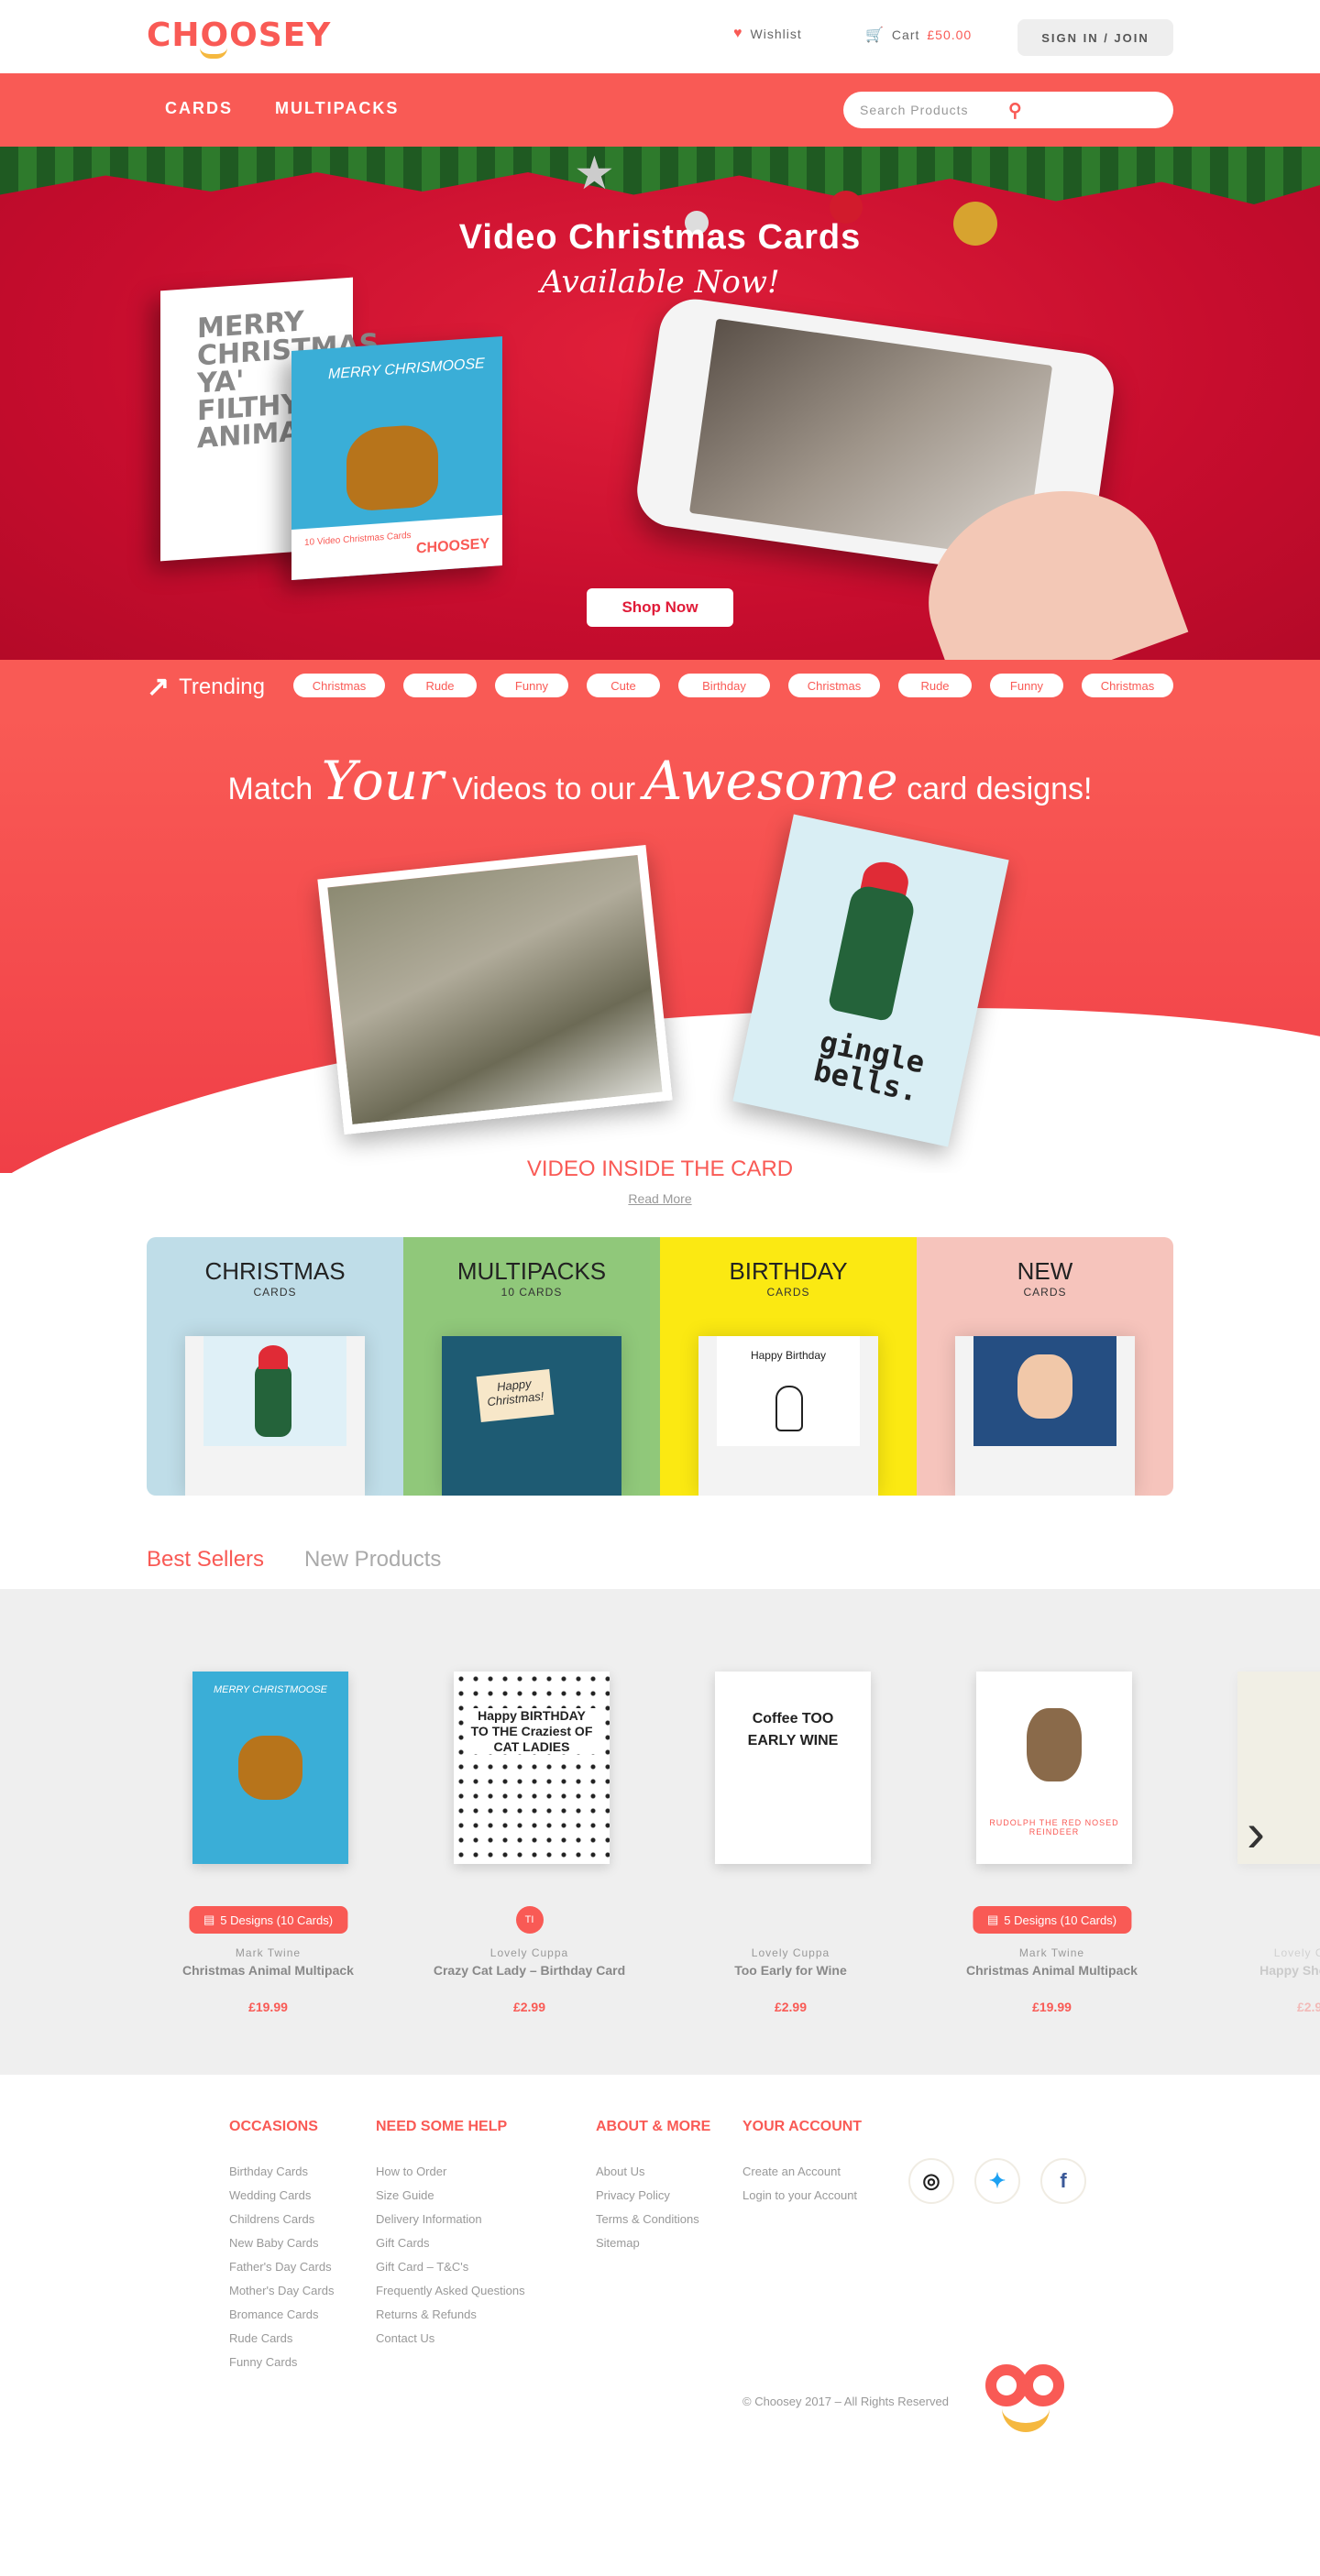 This screenshot has width=1320, height=2576. What do you see at coordinates (950, 34) in the screenshot?
I see `cart-amount: £50.00` at bounding box center [950, 34].